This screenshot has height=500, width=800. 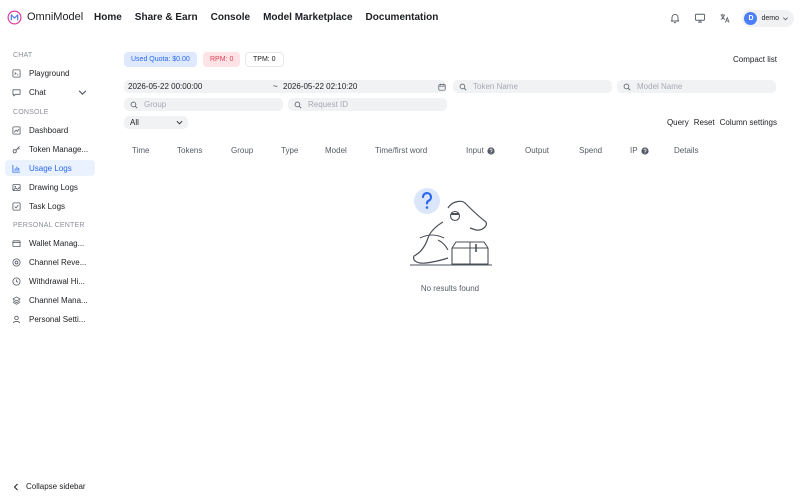 I want to click on user-icon, so click(x=16, y=319).